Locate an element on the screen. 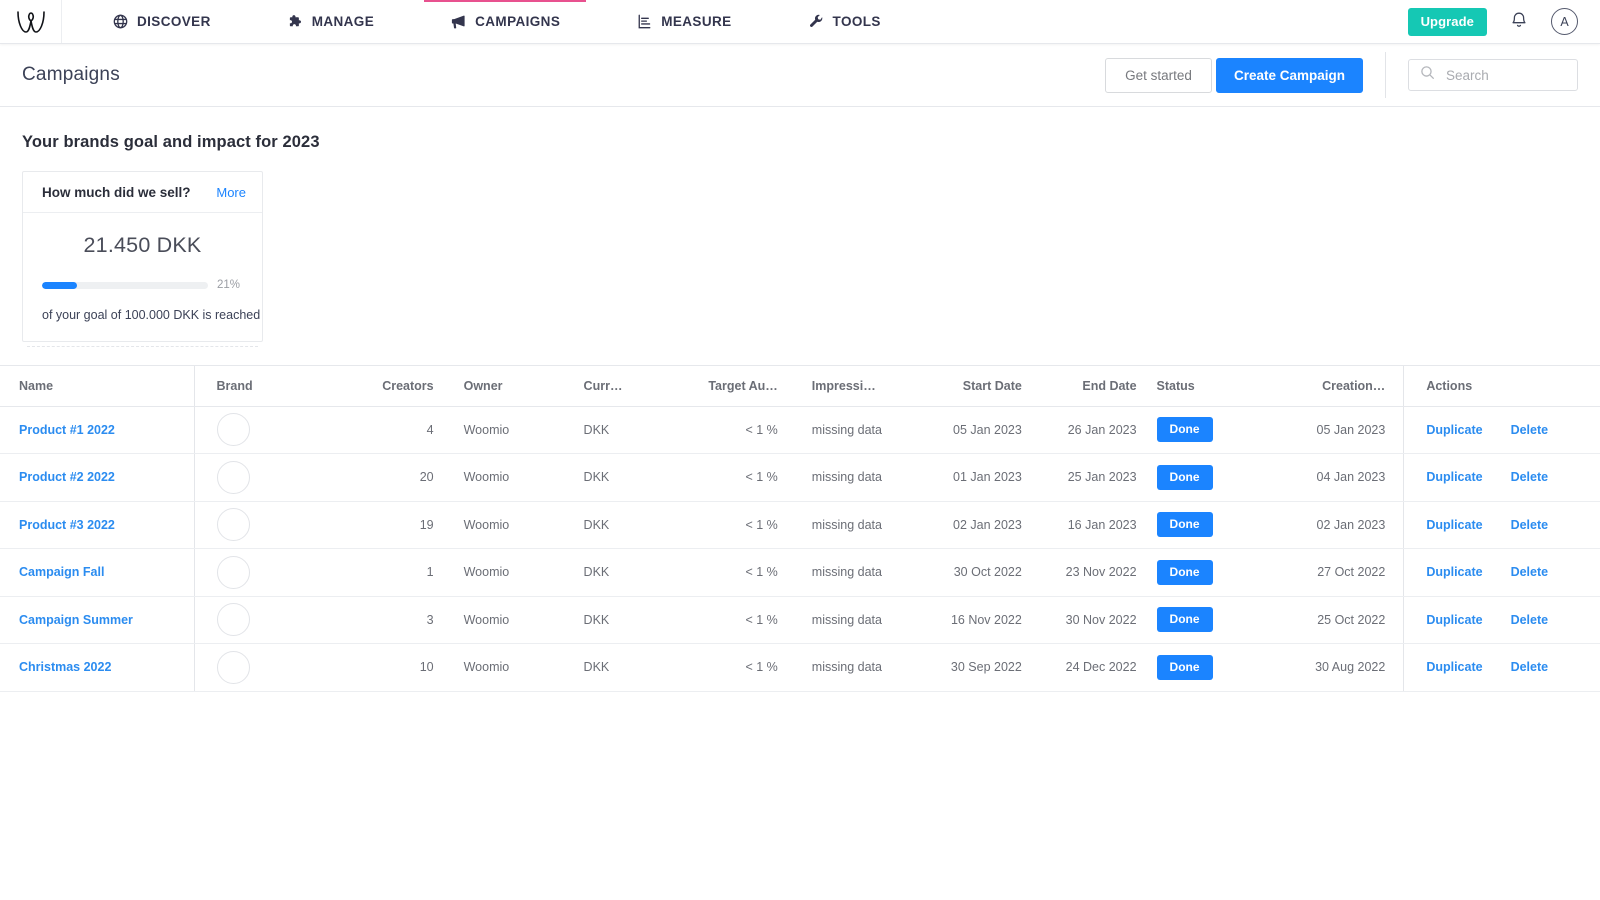 The height and width of the screenshot is (900, 1600). upgrade-button: Upgrade is located at coordinates (1447, 21).